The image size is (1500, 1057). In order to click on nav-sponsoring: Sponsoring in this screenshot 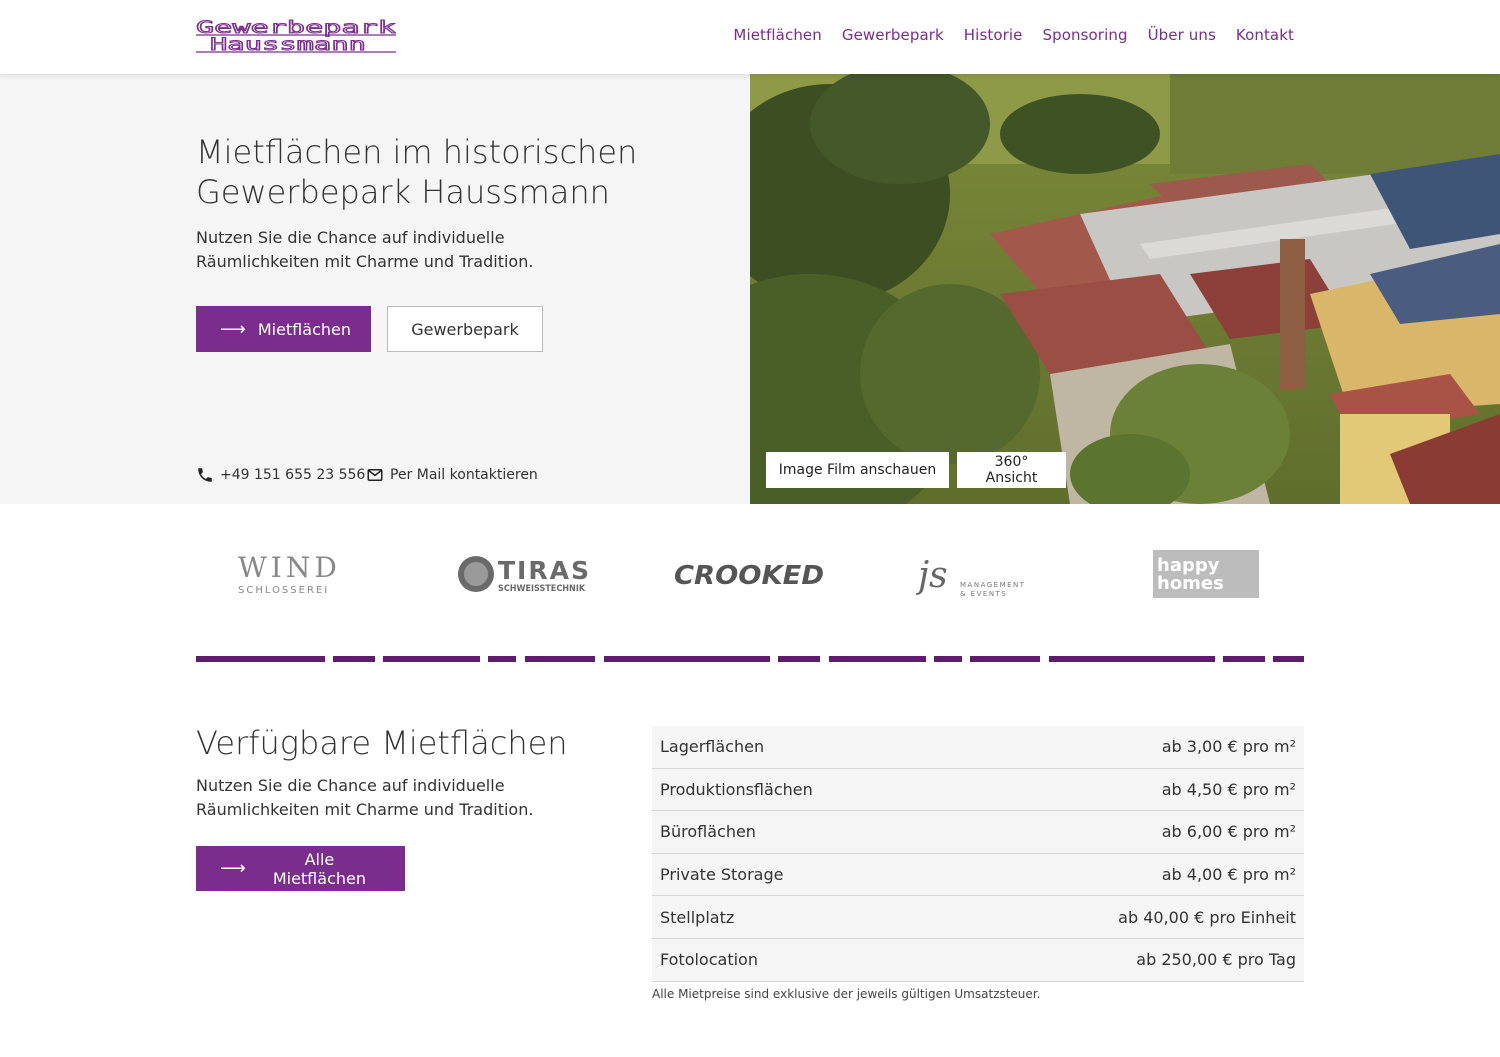, I will do `click(1084, 35)`.